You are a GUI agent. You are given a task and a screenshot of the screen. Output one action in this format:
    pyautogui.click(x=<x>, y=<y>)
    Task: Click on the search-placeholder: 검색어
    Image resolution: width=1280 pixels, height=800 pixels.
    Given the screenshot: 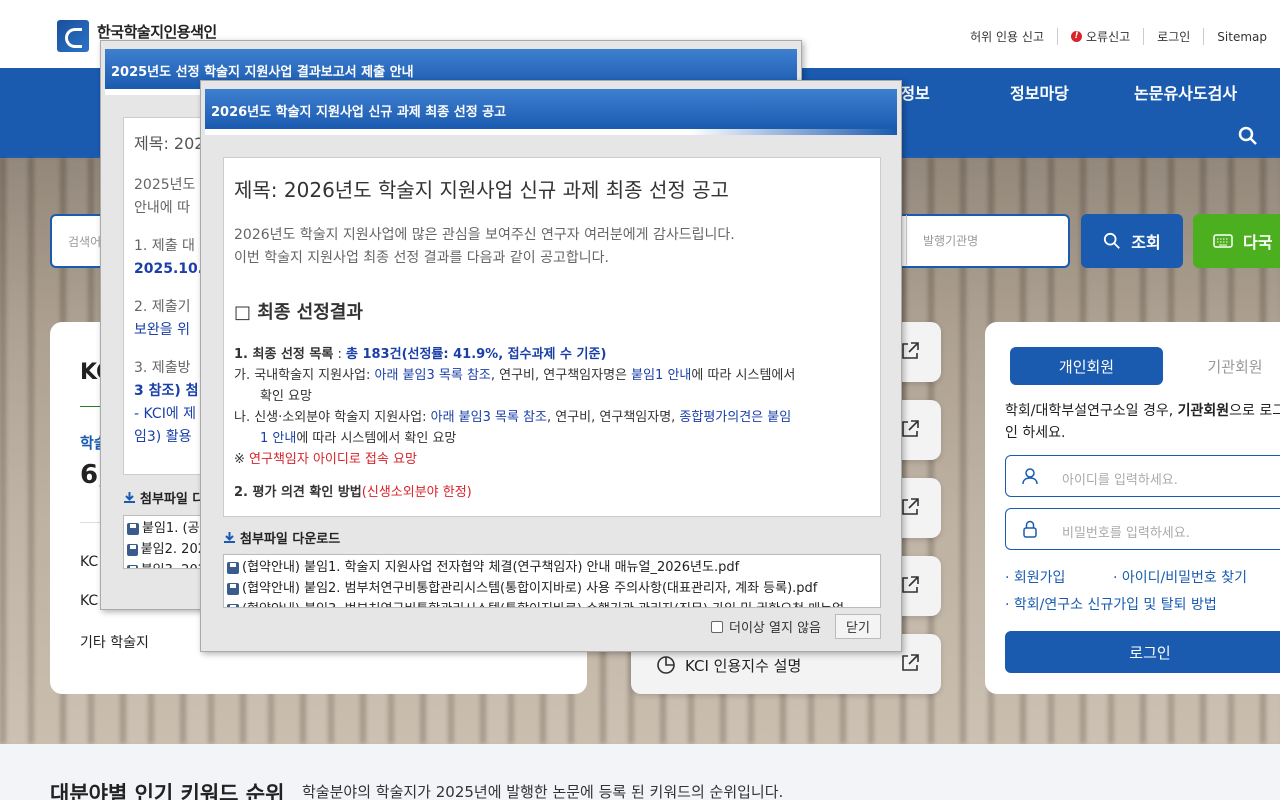 What is the action you would take?
    pyautogui.click(x=85, y=242)
    